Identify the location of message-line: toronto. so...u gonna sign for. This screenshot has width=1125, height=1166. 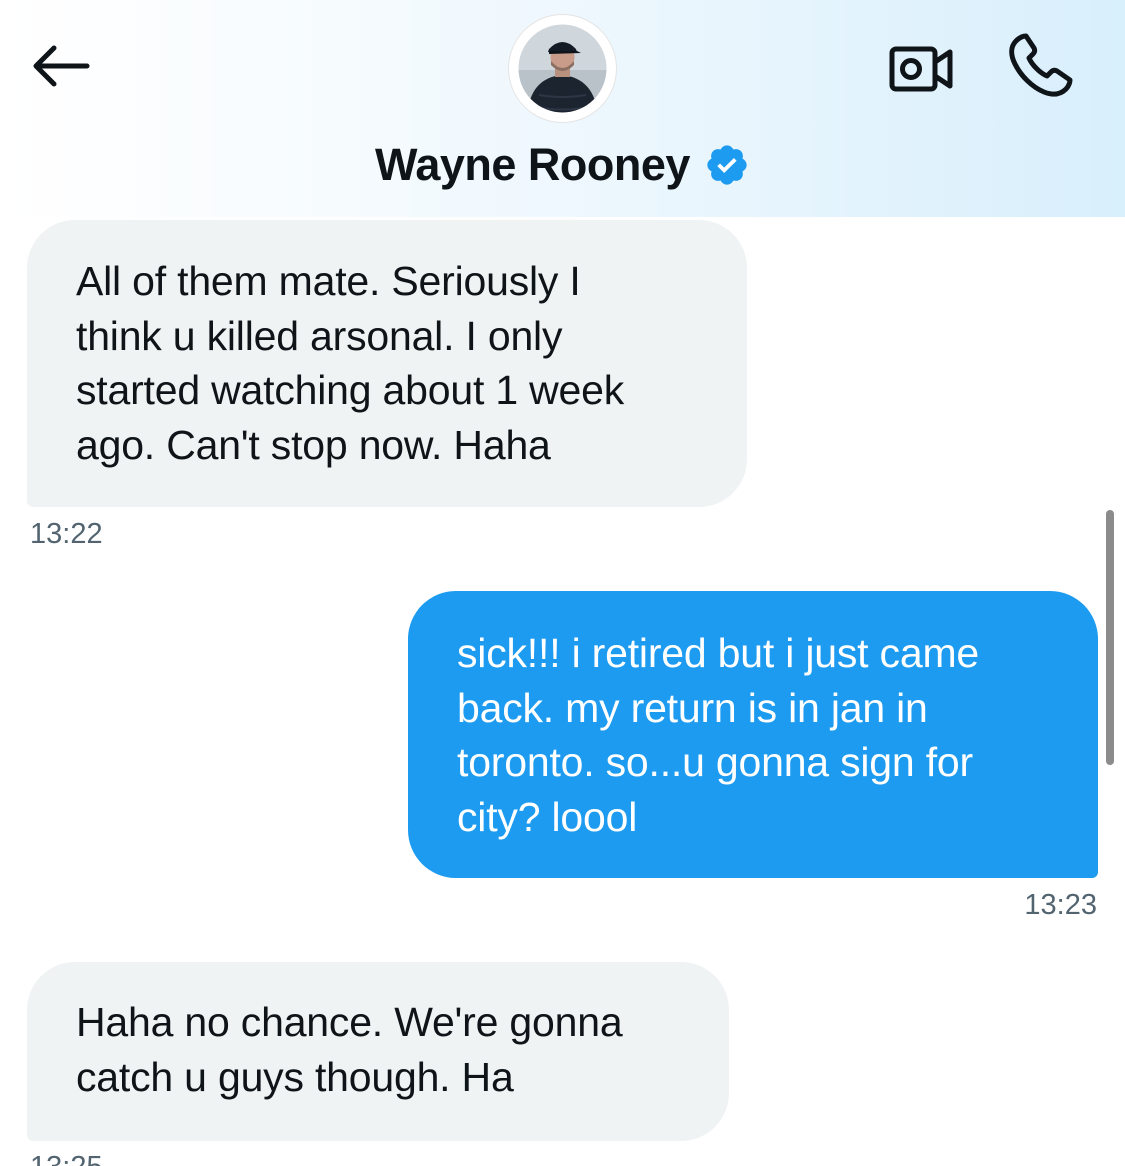
(715, 762).